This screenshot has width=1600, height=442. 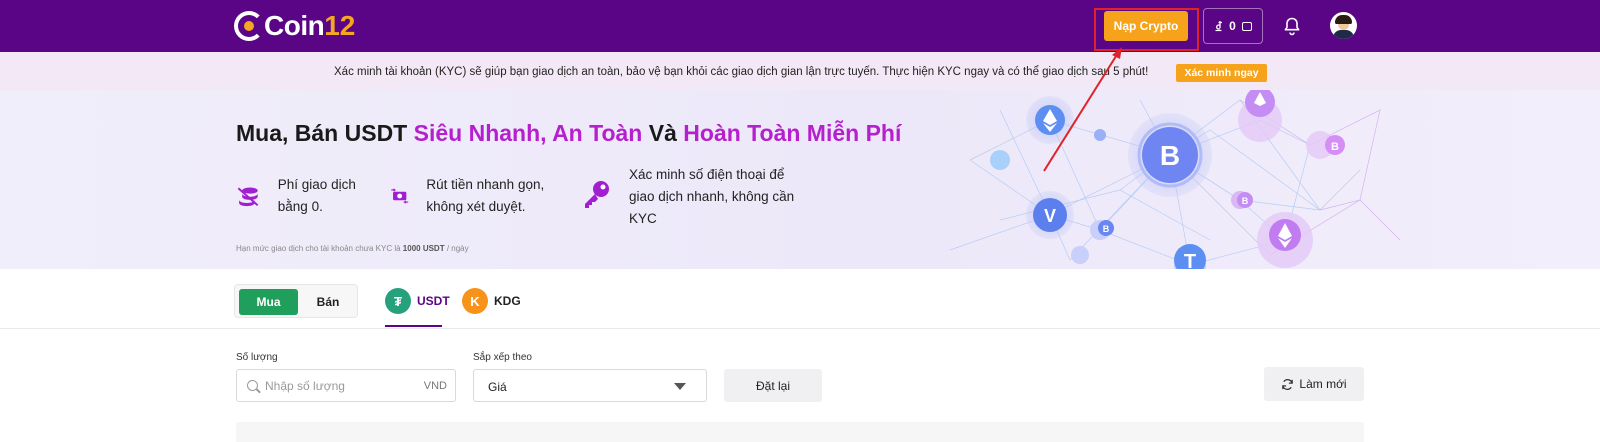 What do you see at coordinates (597, 194) in the screenshot?
I see `key-icon` at bounding box center [597, 194].